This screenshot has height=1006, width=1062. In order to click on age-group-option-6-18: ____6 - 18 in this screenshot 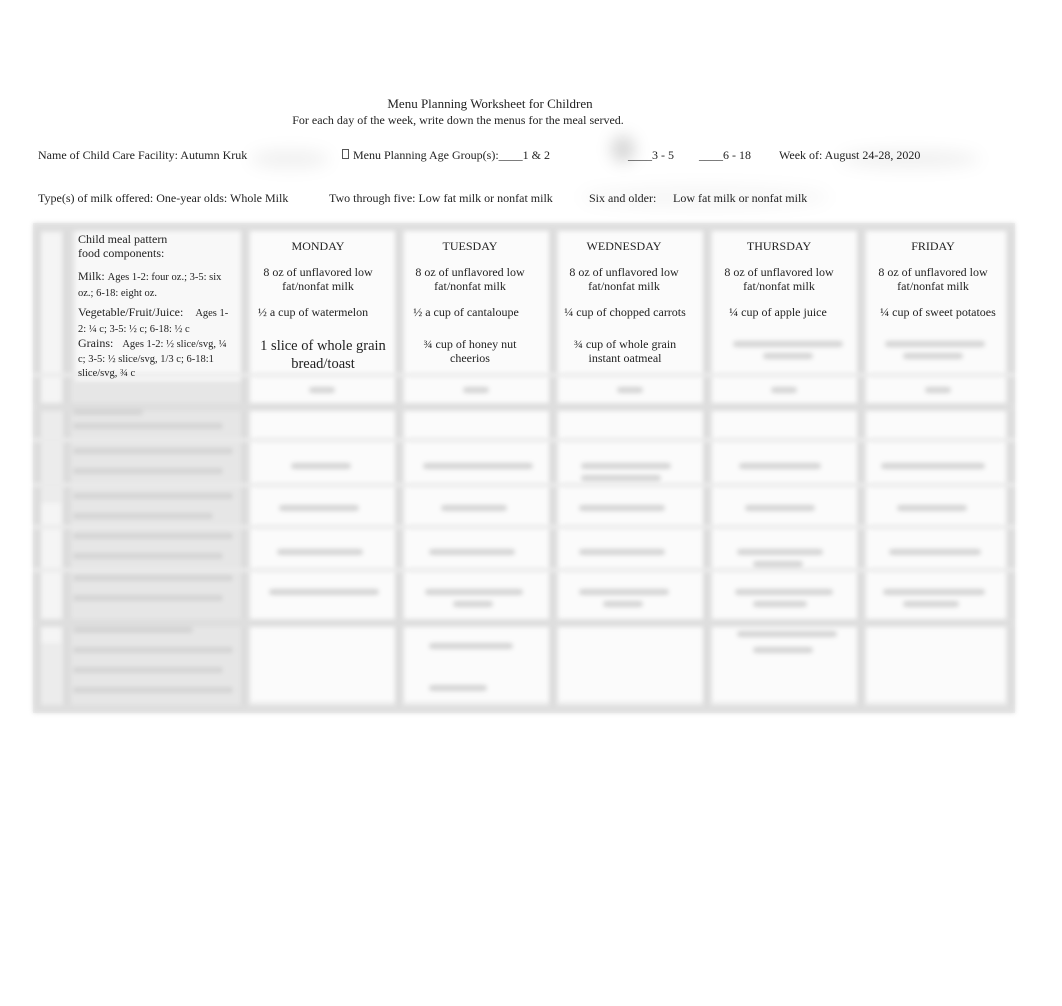, I will do `click(725, 155)`.